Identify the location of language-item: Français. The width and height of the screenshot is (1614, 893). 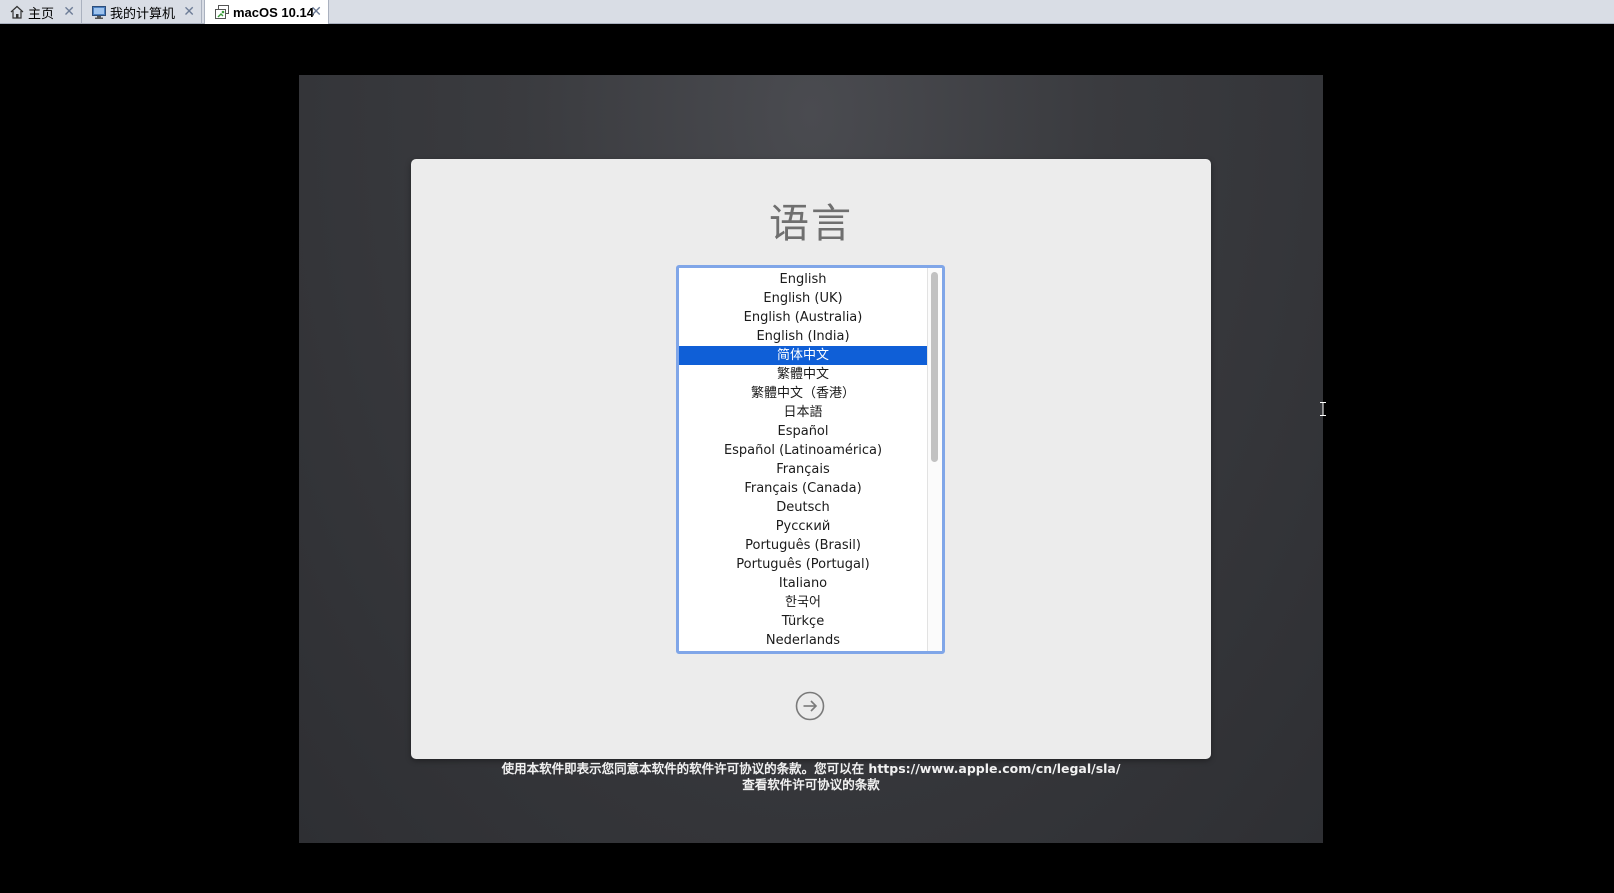
(803, 469).